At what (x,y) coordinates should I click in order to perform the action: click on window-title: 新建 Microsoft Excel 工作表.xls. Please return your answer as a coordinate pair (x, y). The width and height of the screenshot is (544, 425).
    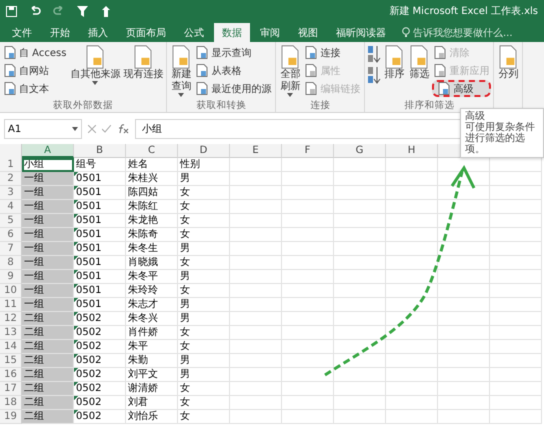
    Looking at the image, I should click on (463, 11).